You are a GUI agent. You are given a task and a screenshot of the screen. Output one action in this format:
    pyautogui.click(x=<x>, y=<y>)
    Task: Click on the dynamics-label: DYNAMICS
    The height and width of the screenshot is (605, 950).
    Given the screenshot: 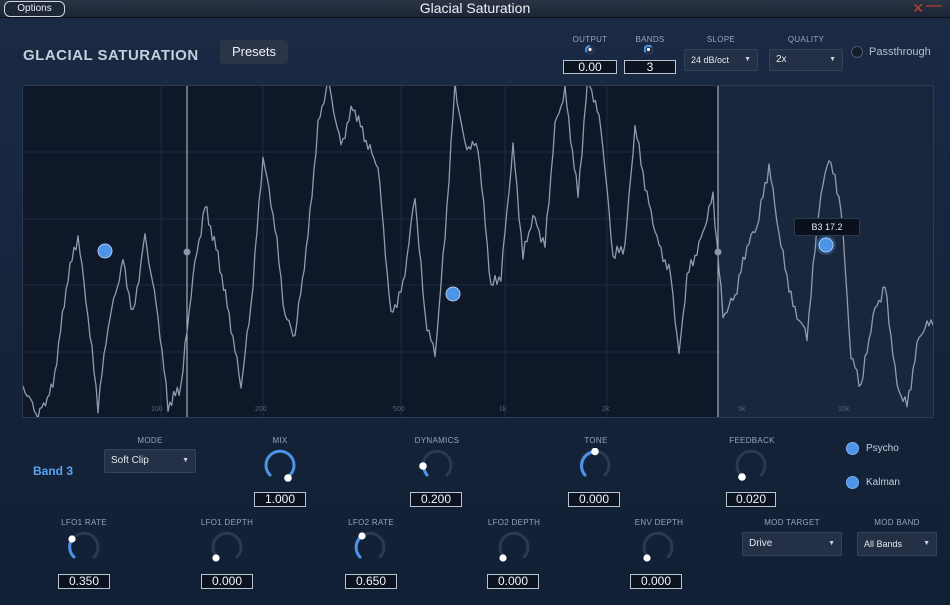 What is the action you would take?
    pyautogui.click(x=437, y=440)
    